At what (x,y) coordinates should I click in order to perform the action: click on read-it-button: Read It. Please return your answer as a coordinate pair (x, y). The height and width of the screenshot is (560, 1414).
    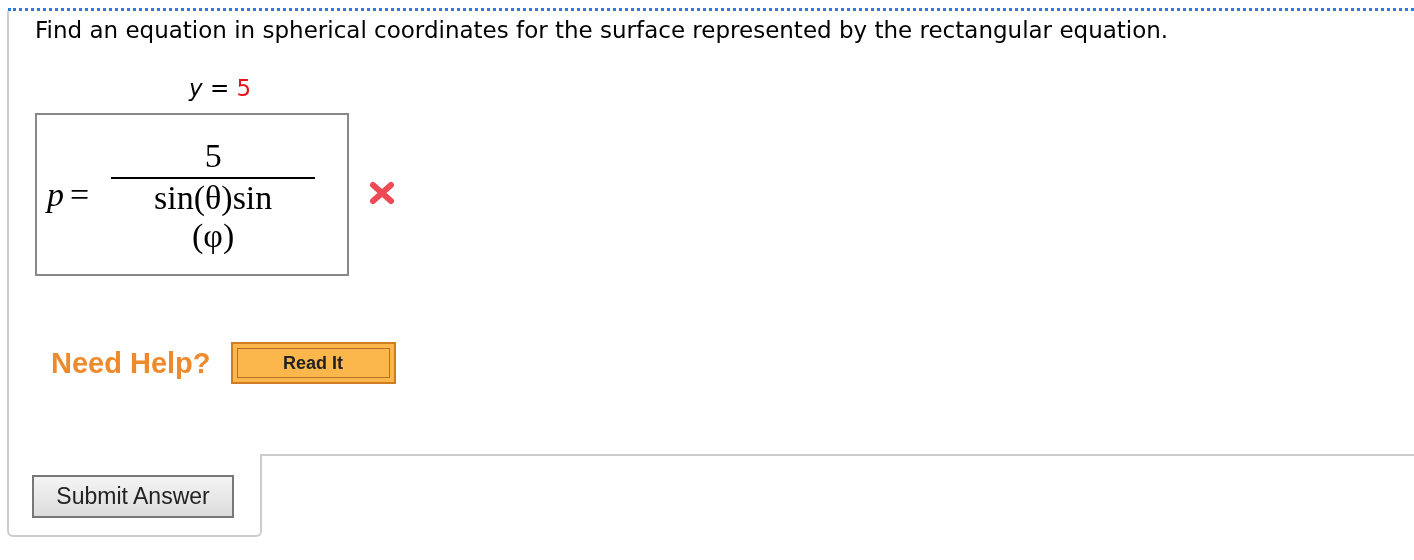
    Looking at the image, I should click on (313, 363).